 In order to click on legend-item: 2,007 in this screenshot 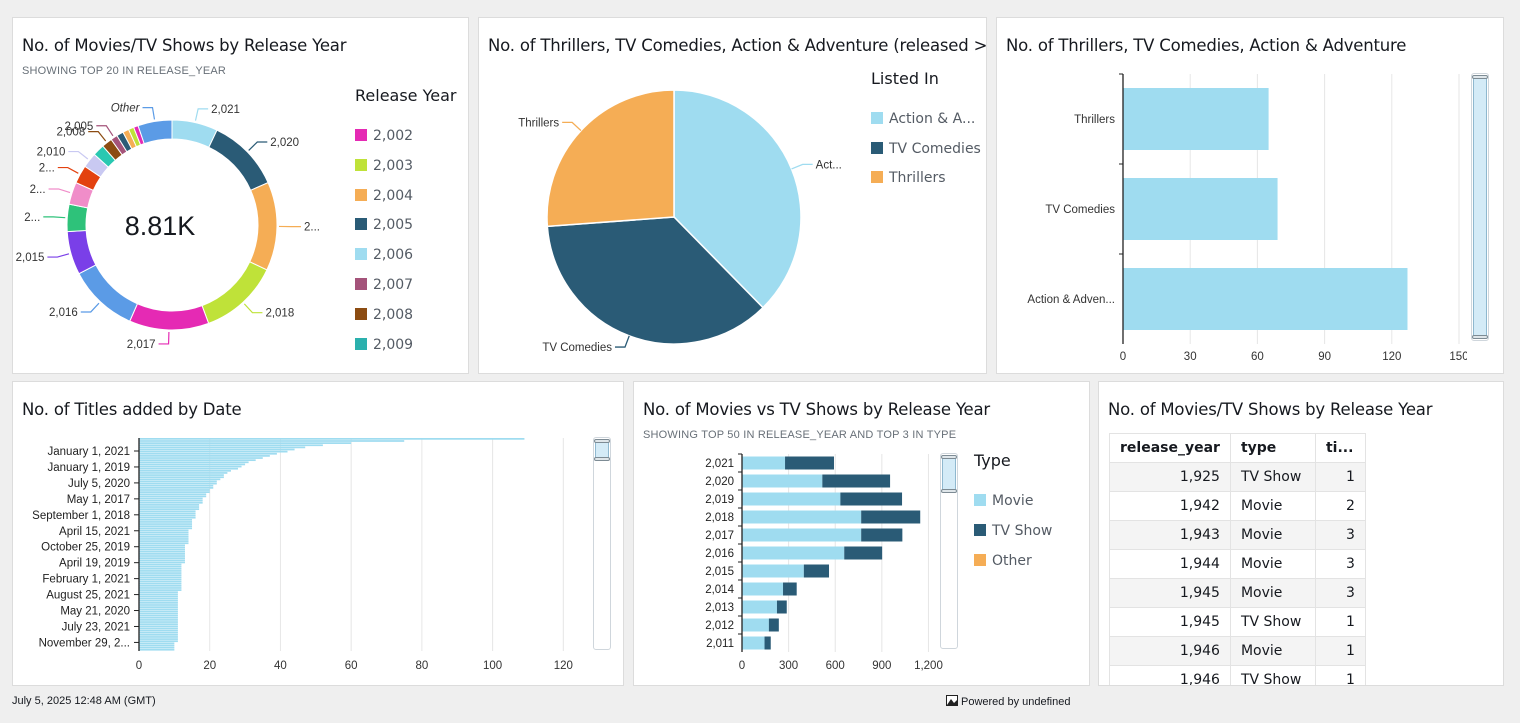, I will do `click(384, 285)`.